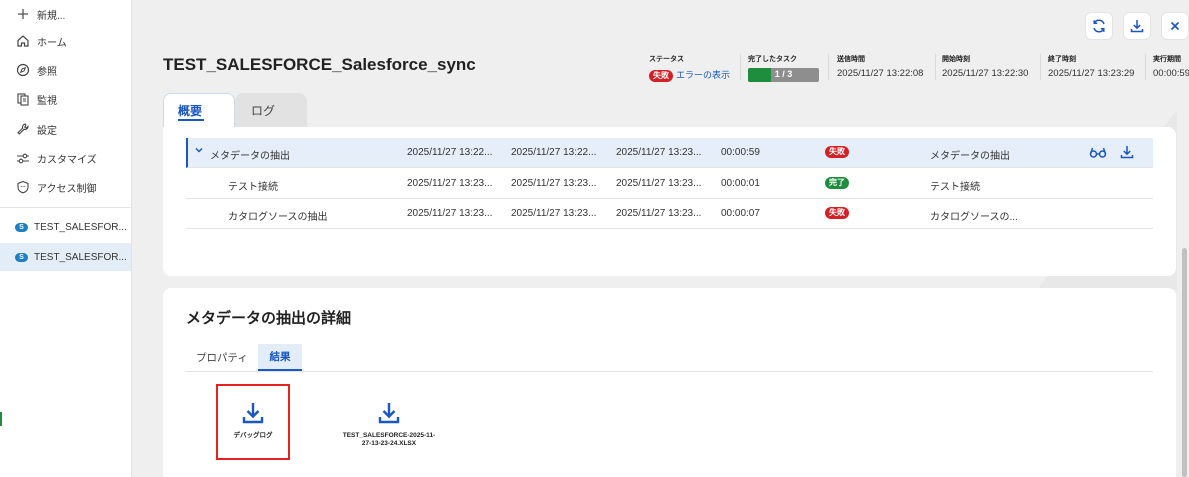 This screenshot has height=477, width=1189. What do you see at coordinates (23, 70) in the screenshot?
I see `compass-icon` at bounding box center [23, 70].